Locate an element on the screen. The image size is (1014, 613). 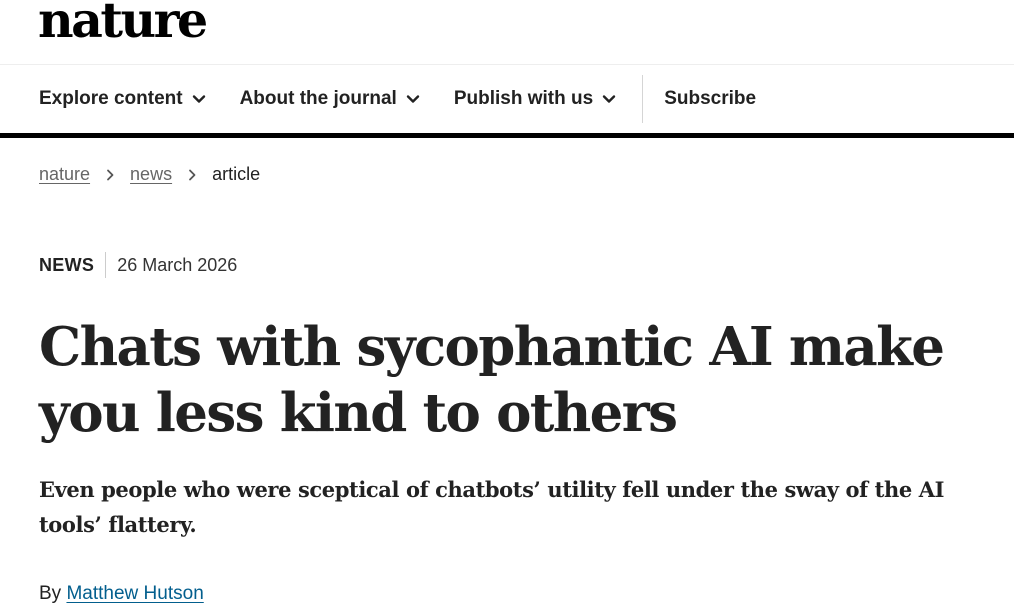
logo-text: nature is located at coordinates (123, 22).